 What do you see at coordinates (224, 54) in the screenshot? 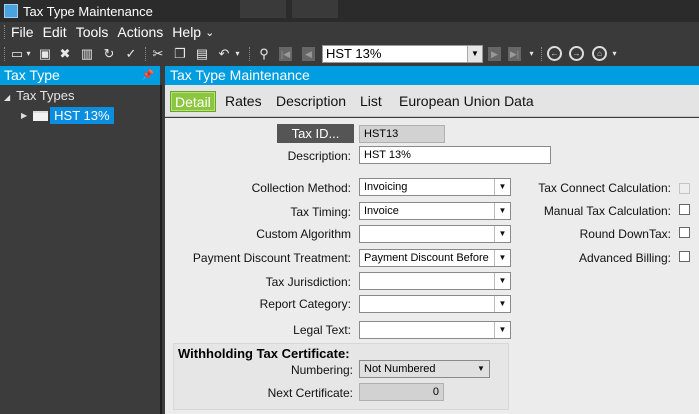
I see `undo-icon: ↶` at bounding box center [224, 54].